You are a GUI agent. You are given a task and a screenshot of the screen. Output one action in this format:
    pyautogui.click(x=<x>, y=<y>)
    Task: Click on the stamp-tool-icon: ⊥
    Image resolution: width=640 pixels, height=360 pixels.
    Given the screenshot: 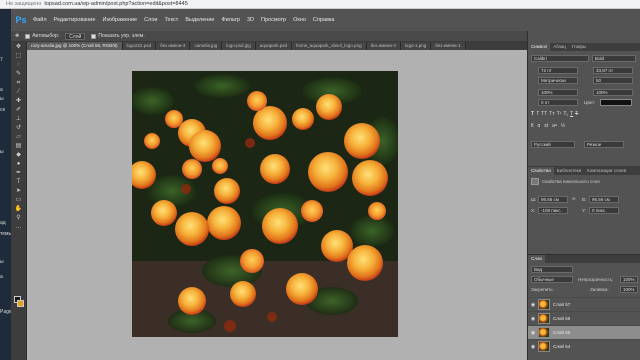 What is the action you would take?
    pyautogui.click(x=19, y=119)
    